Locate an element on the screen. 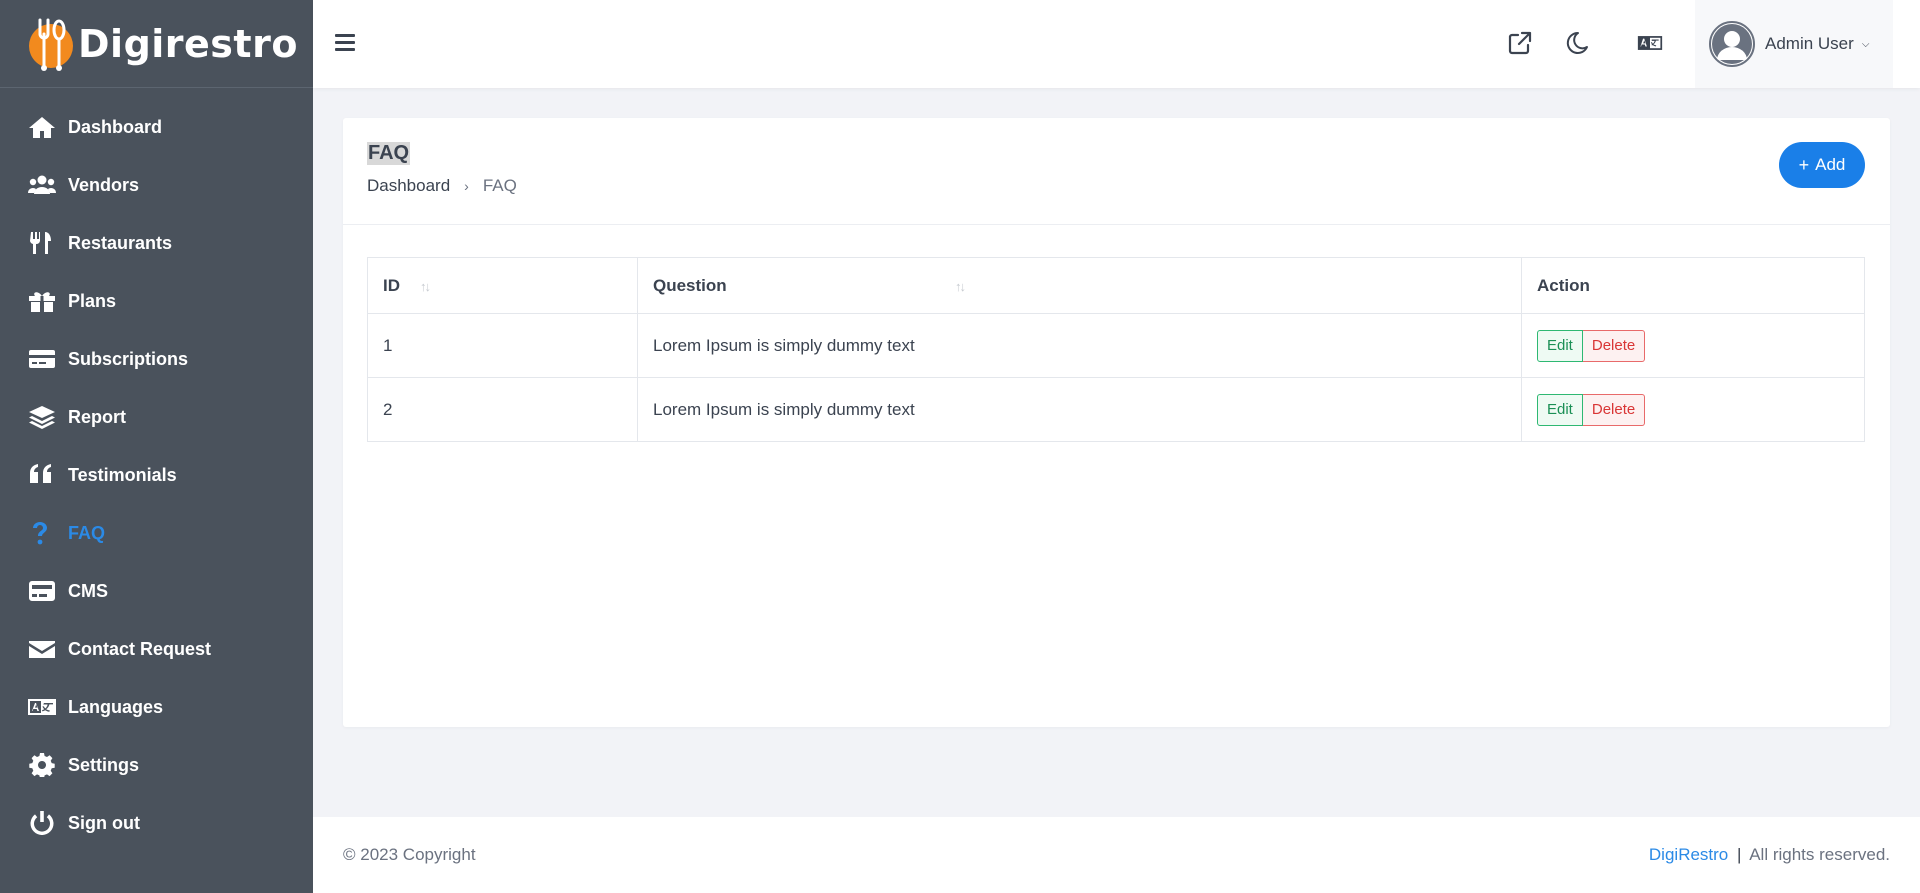 This screenshot has height=893, width=1920. sidebar-item-settings: Settings is located at coordinates (156, 765).